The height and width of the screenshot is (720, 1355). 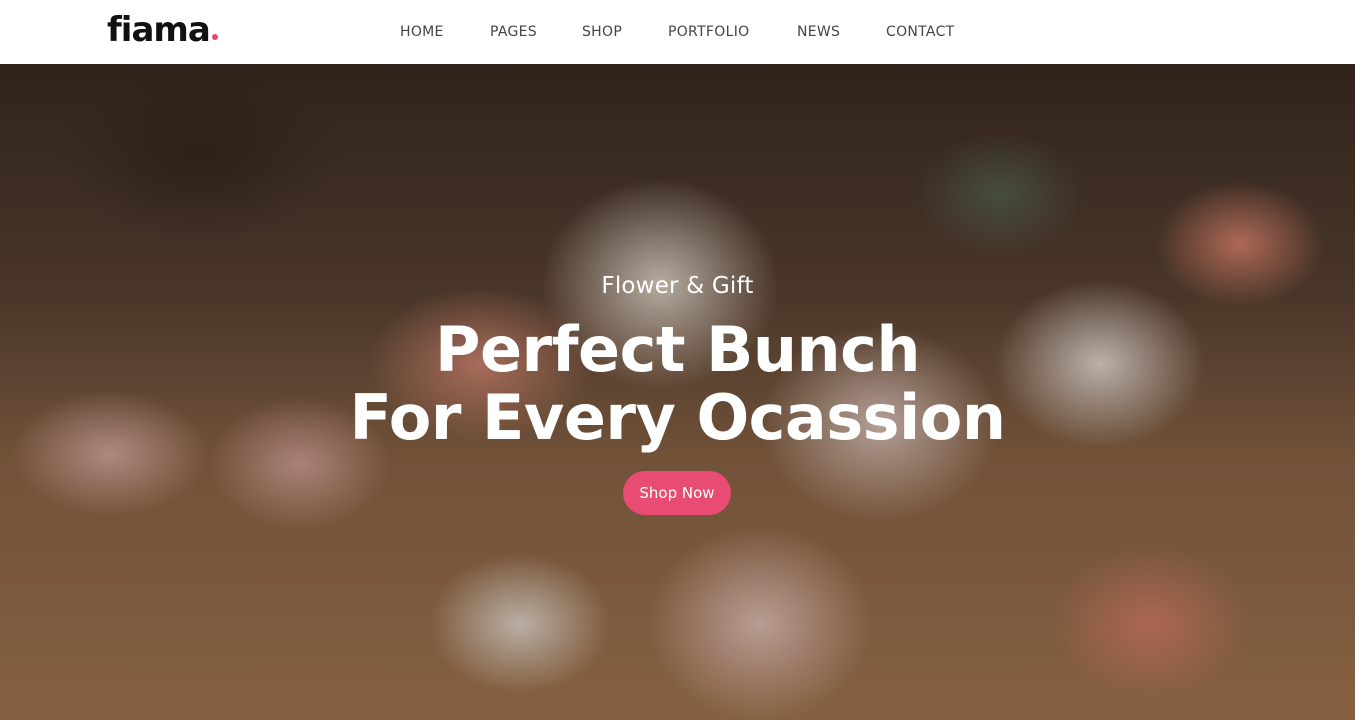 I want to click on main-nav: HOME PAGES SHOP PORTFOLIO NEWS CONTACT, so click(x=677, y=32).